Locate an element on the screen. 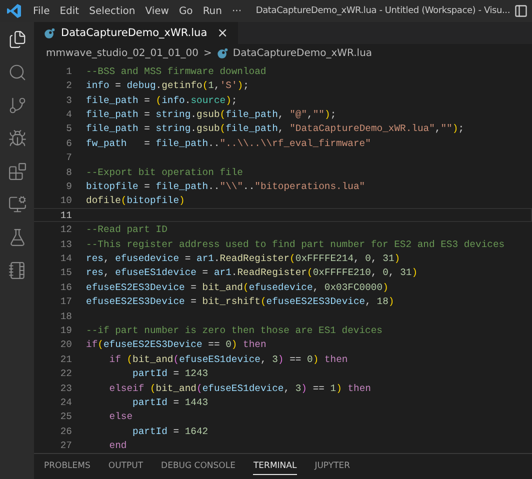 The height and width of the screenshot is (479, 532). code-line: file_path = (info.source); is located at coordinates (162, 100).